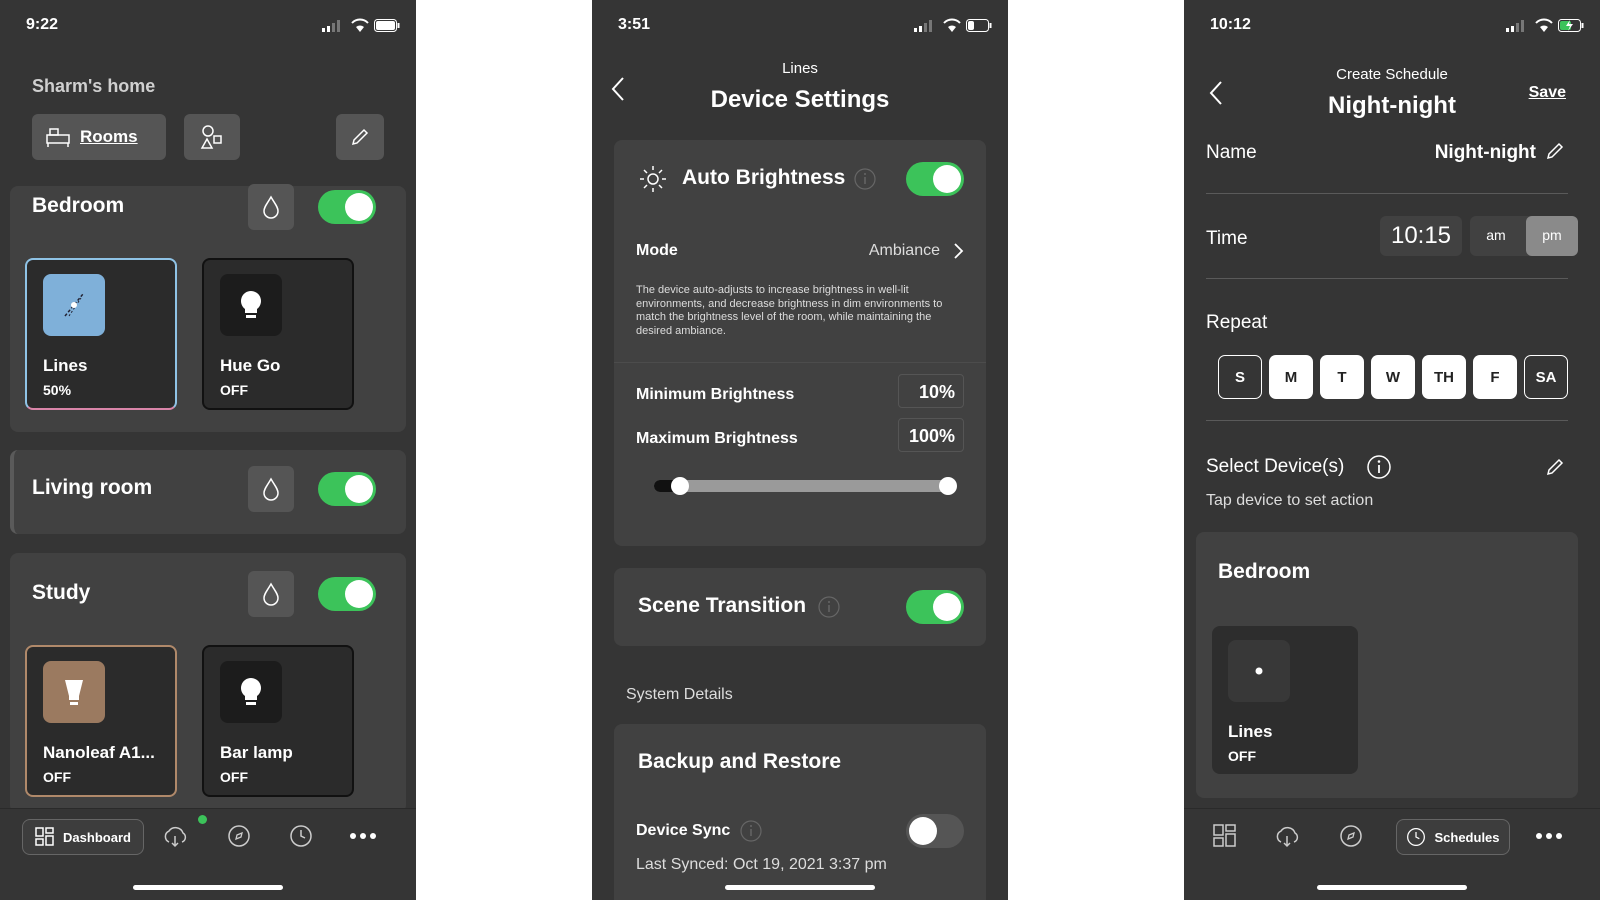 This screenshot has width=1600, height=900. What do you see at coordinates (101, 334) in the screenshot?
I see `device-tile-lines: Lines 50%` at bounding box center [101, 334].